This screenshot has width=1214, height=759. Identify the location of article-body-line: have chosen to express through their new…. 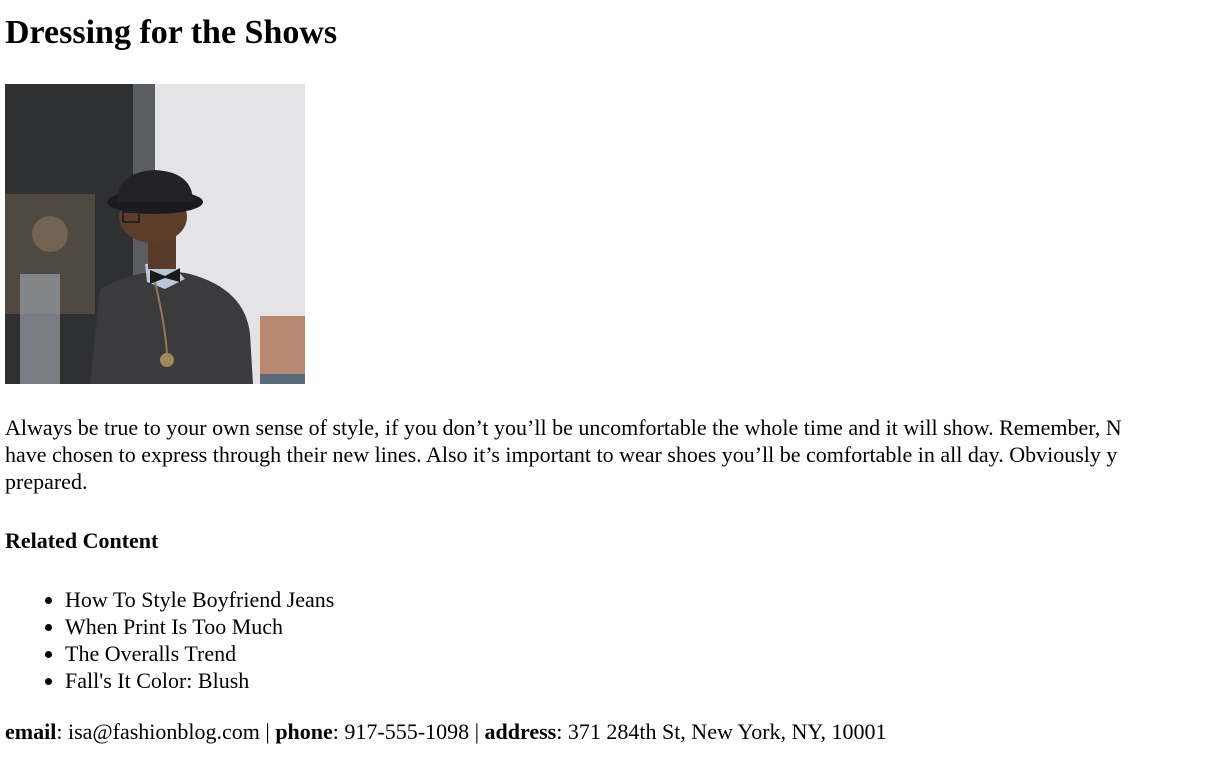
(561, 454).